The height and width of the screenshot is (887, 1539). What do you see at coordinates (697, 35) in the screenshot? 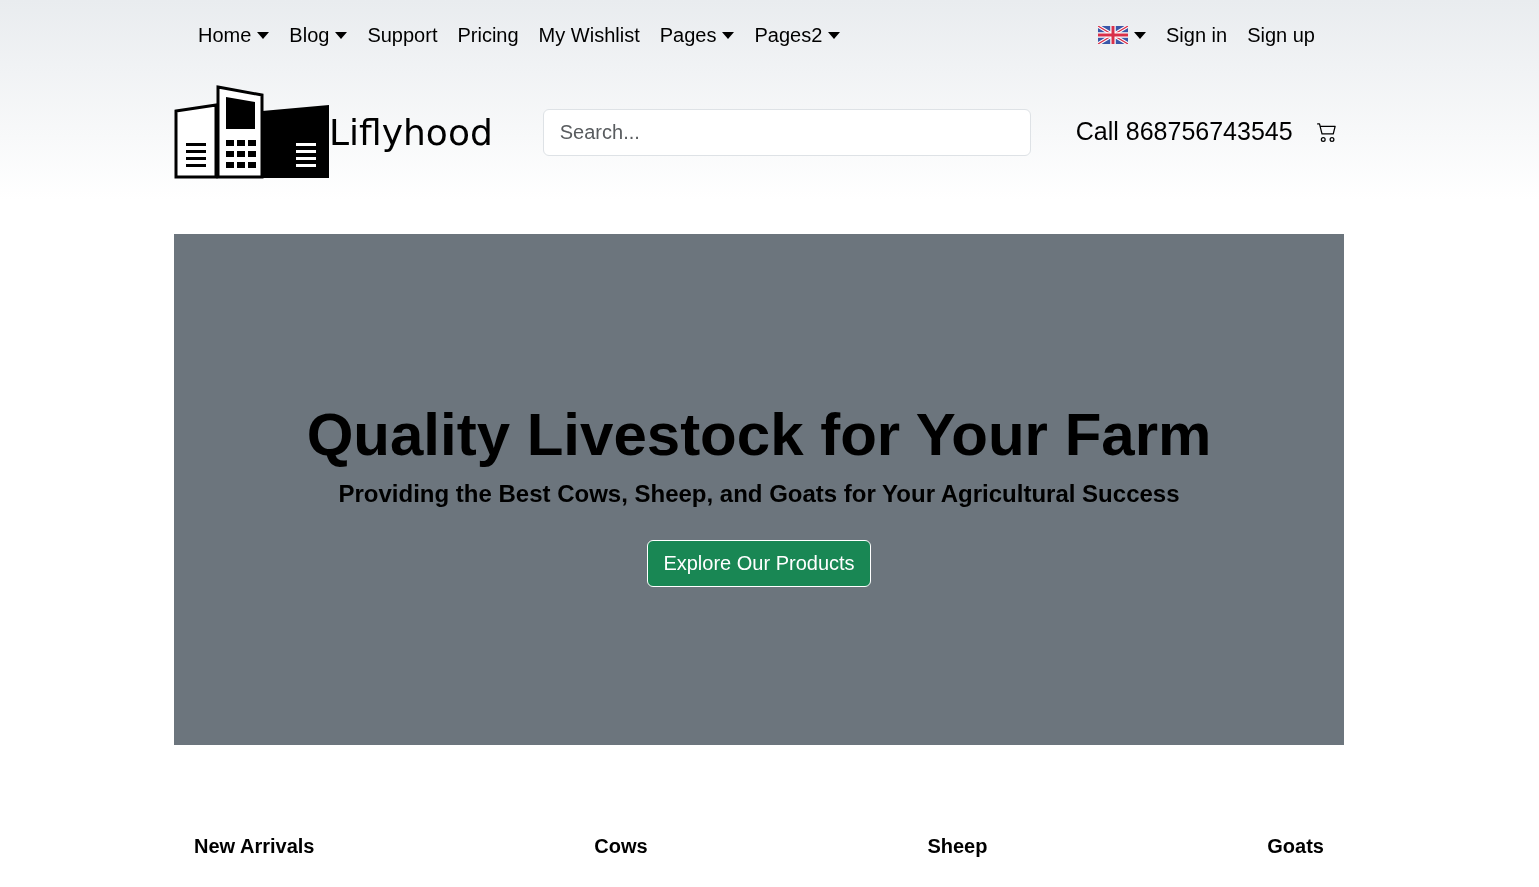
I see `nav-link: Pages` at bounding box center [697, 35].